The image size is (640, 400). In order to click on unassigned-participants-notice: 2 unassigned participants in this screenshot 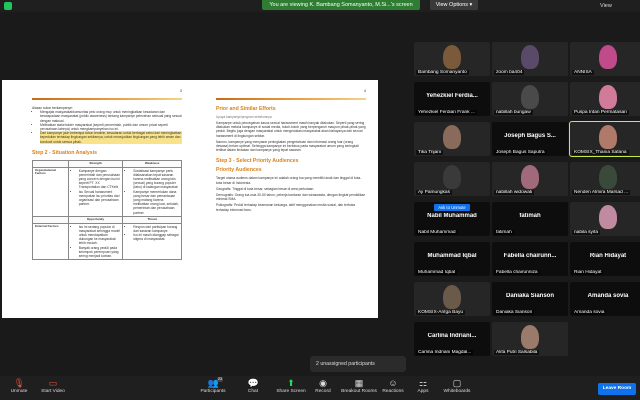, I will do `click(358, 364)`.